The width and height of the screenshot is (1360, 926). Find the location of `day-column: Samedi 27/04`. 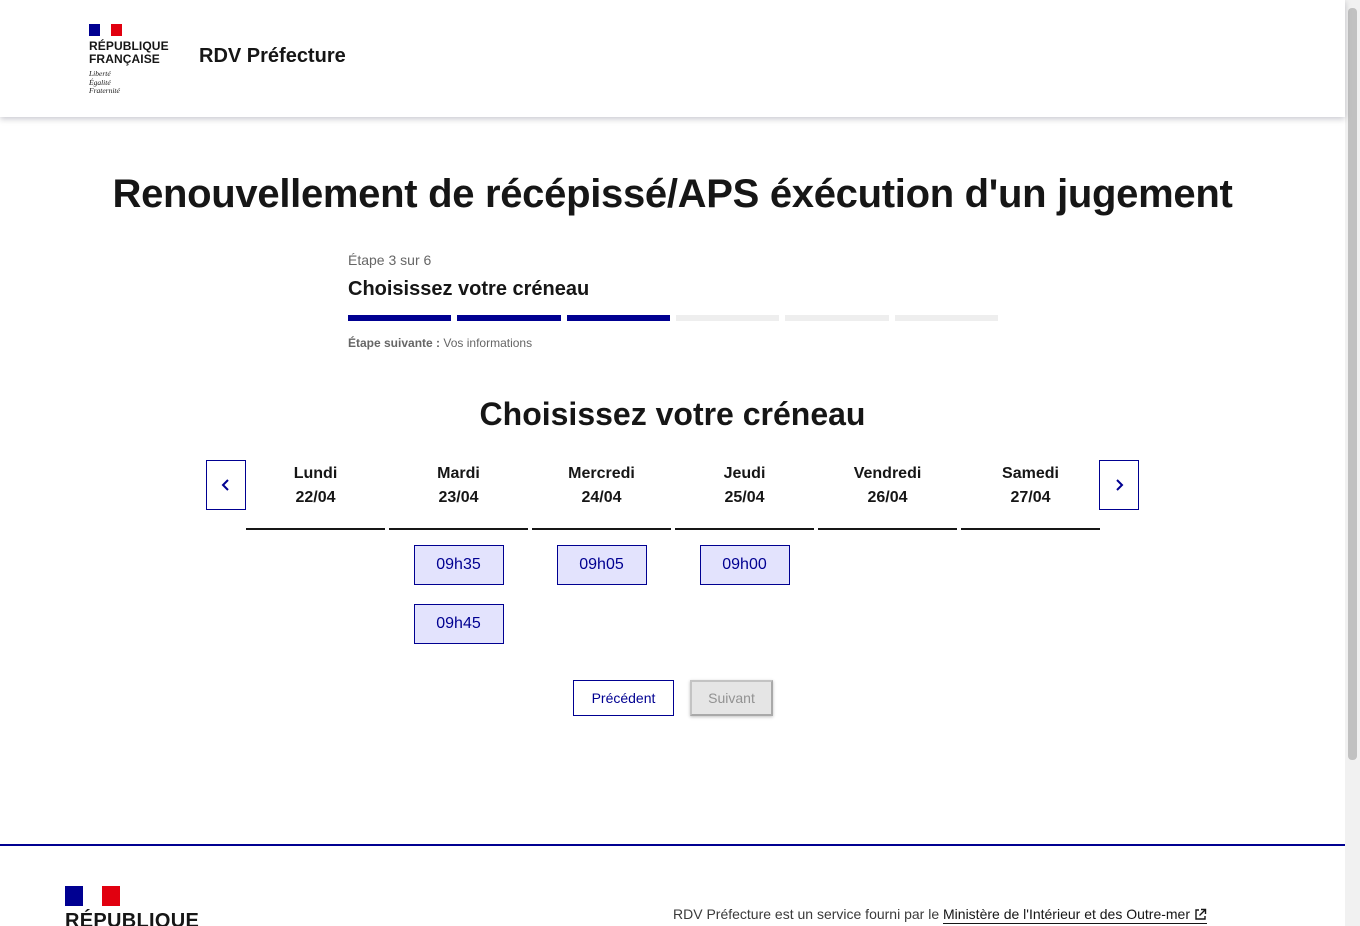

day-column: Samedi 27/04 is located at coordinates (1030, 552).